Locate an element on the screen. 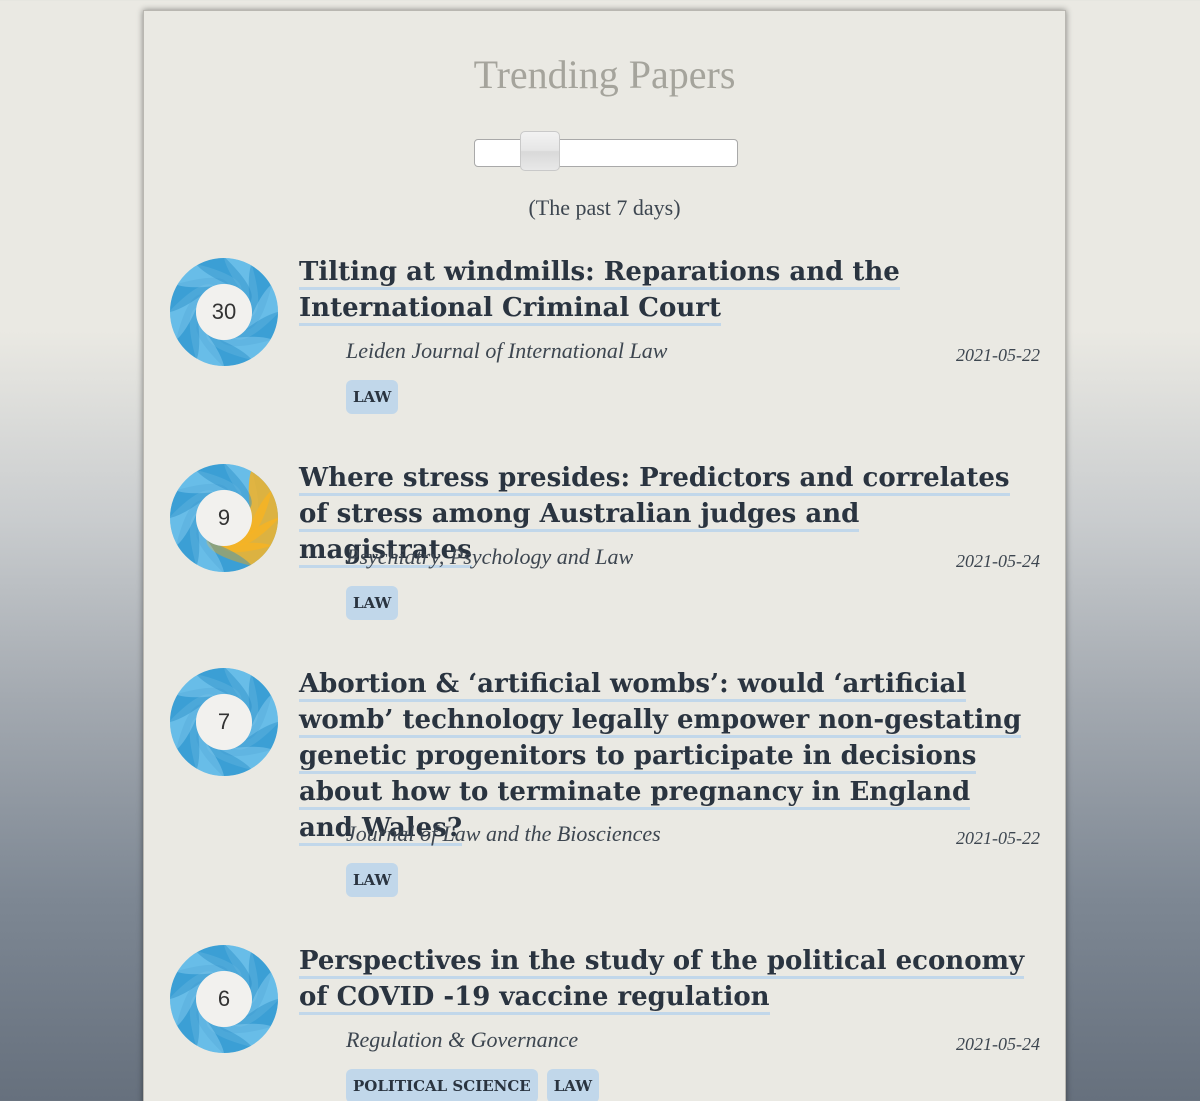  journal-name: Psychiatry, Psychology and Law is located at coordinates (490, 556).